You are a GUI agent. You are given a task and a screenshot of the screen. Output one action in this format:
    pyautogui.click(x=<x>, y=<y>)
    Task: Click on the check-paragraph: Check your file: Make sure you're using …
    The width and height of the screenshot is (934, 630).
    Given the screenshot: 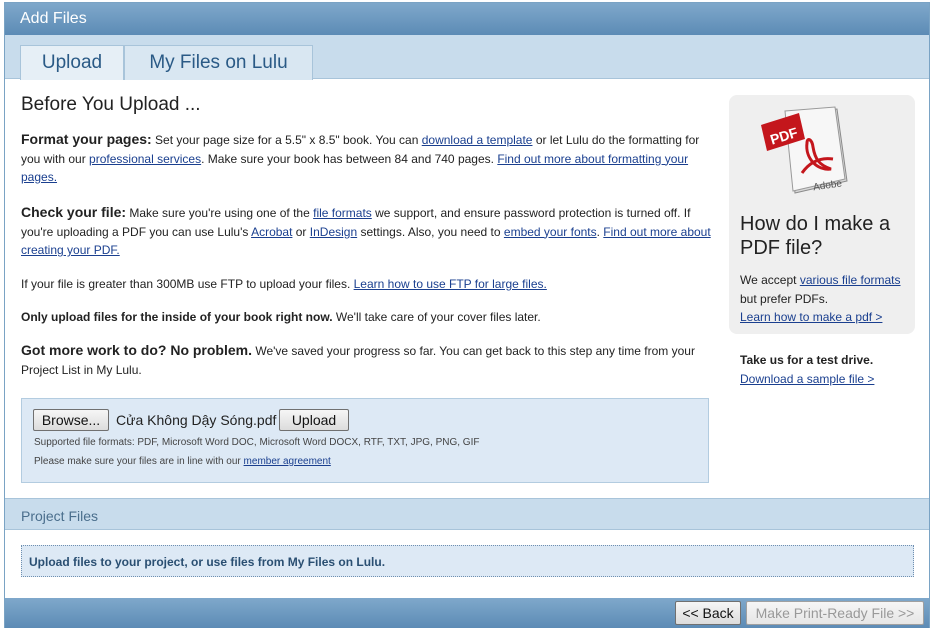 What is the action you would take?
    pyautogui.click(x=366, y=231)
    